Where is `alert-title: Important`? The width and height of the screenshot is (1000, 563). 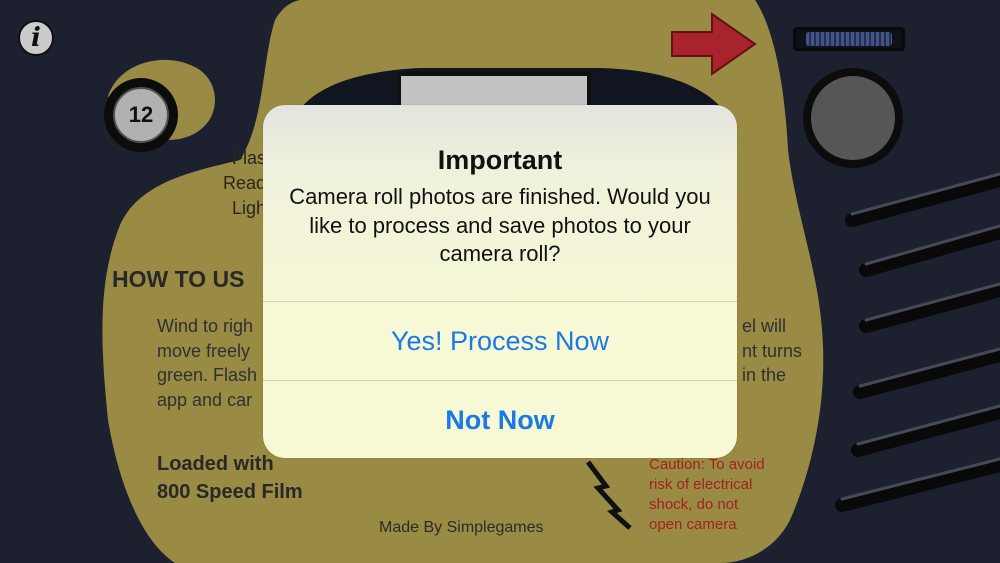
alert-title: Important is located at coordinates (500, 160).